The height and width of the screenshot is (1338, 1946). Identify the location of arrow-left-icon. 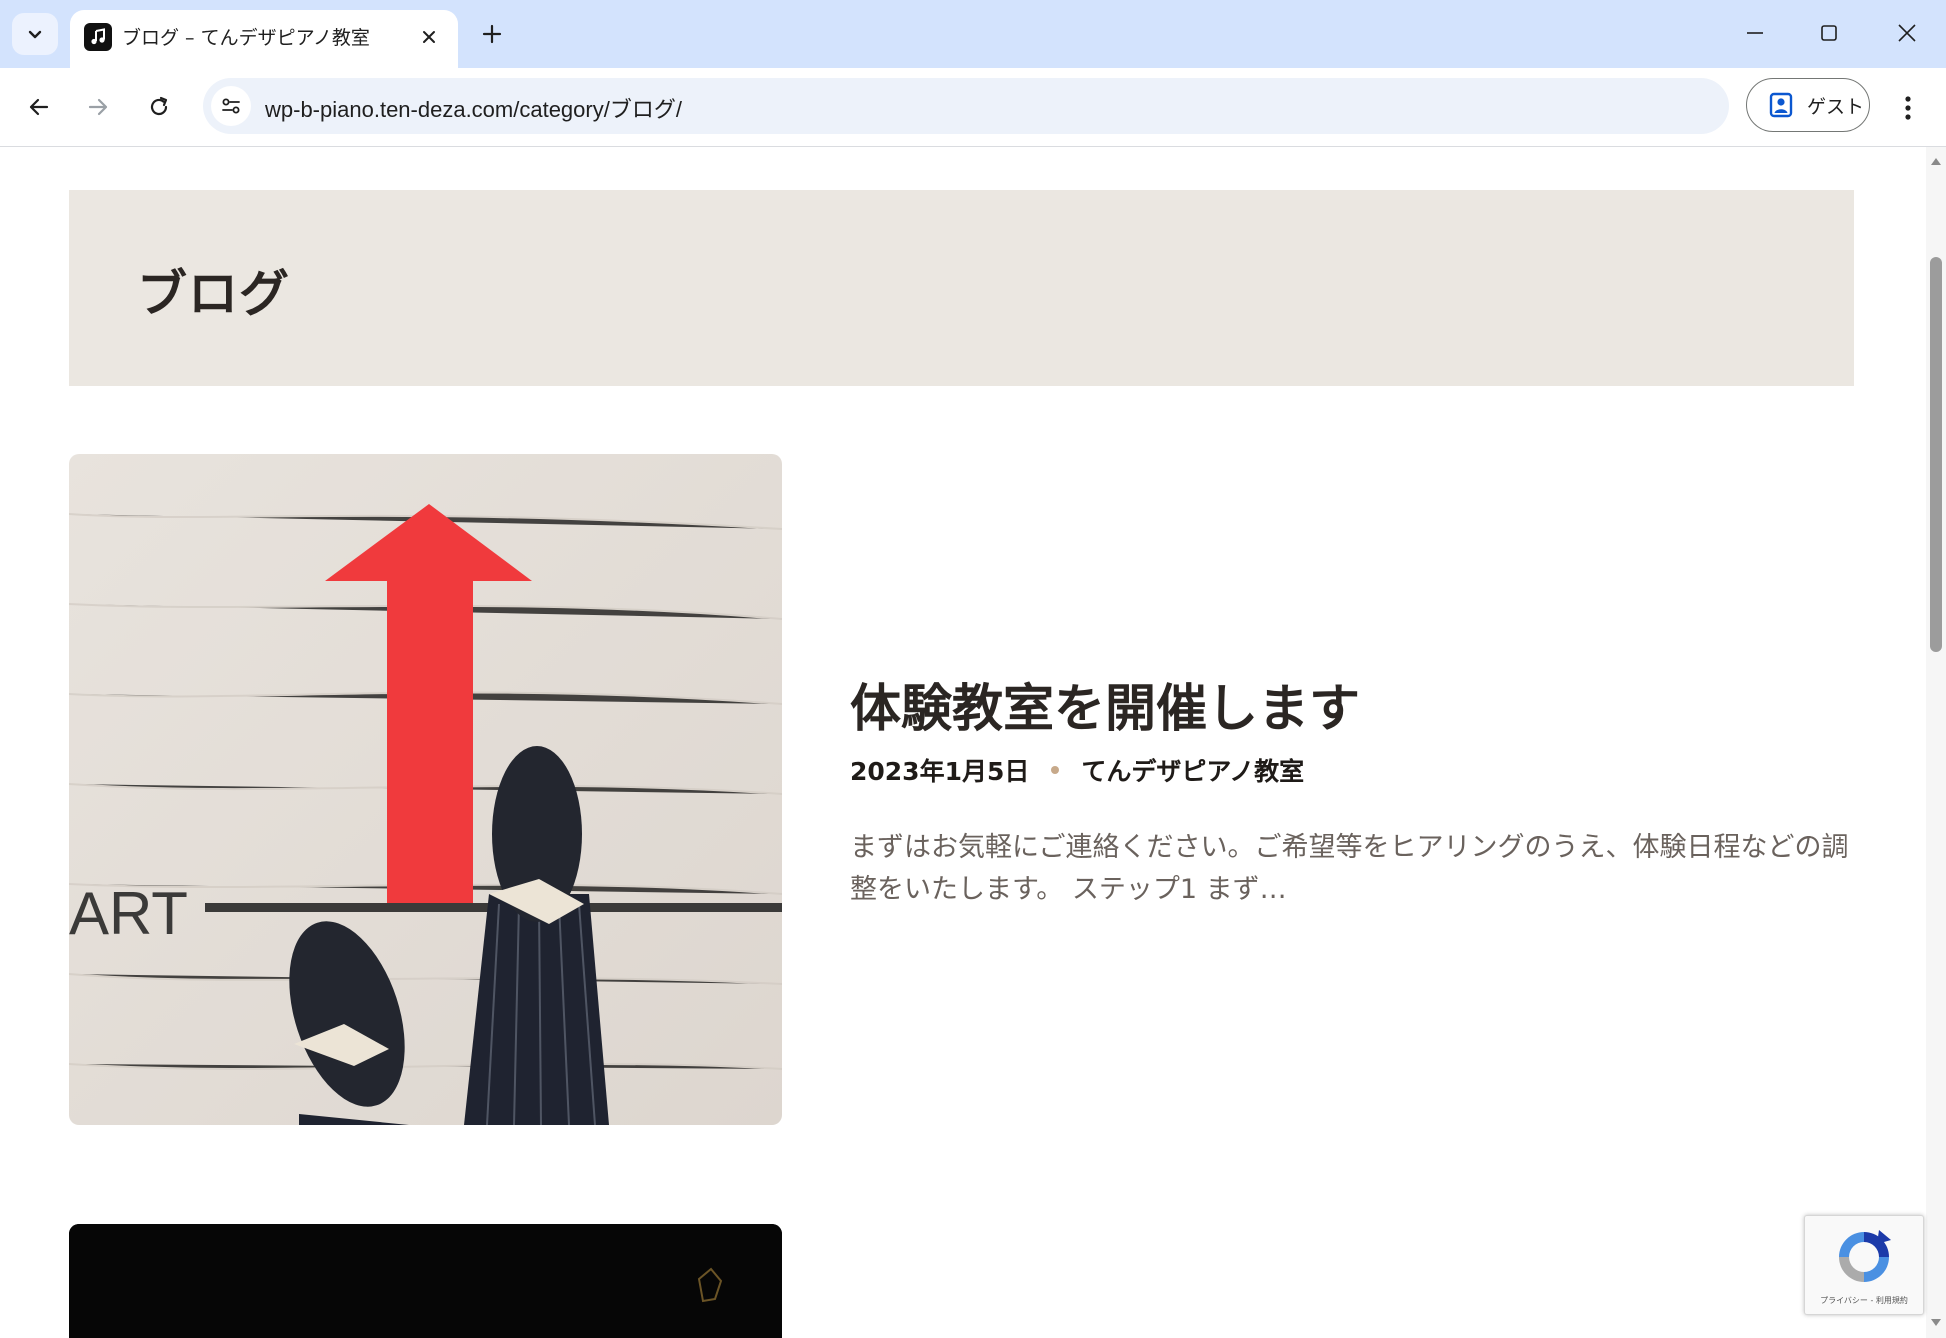
(39, 107).